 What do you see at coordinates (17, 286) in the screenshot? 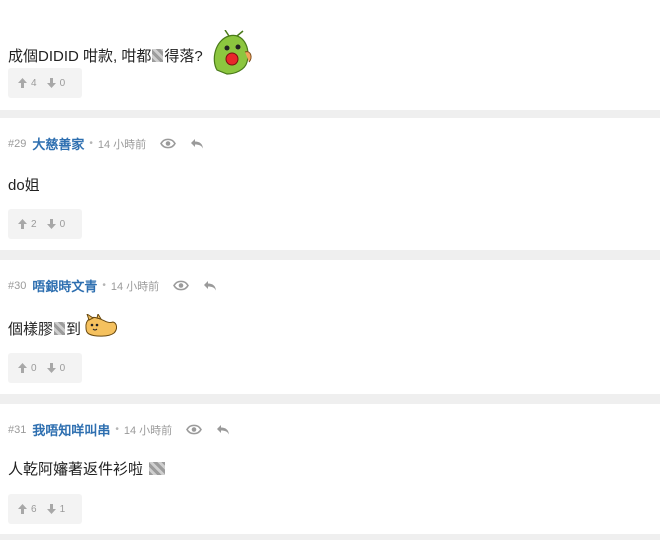
I see `post-number: #30` at bounding box center [17, 286].